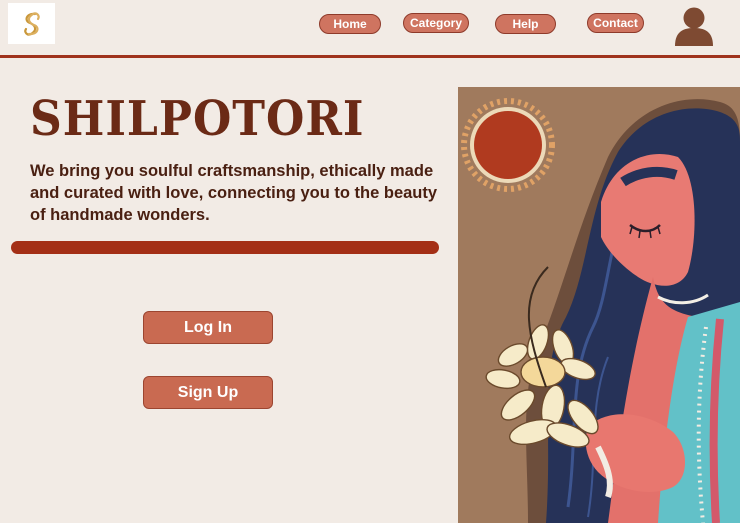 The image size is (740, 523). Describe the element at coordinates (436, 23) in the screenshot. I see `nav-category-button: Category` at that location.